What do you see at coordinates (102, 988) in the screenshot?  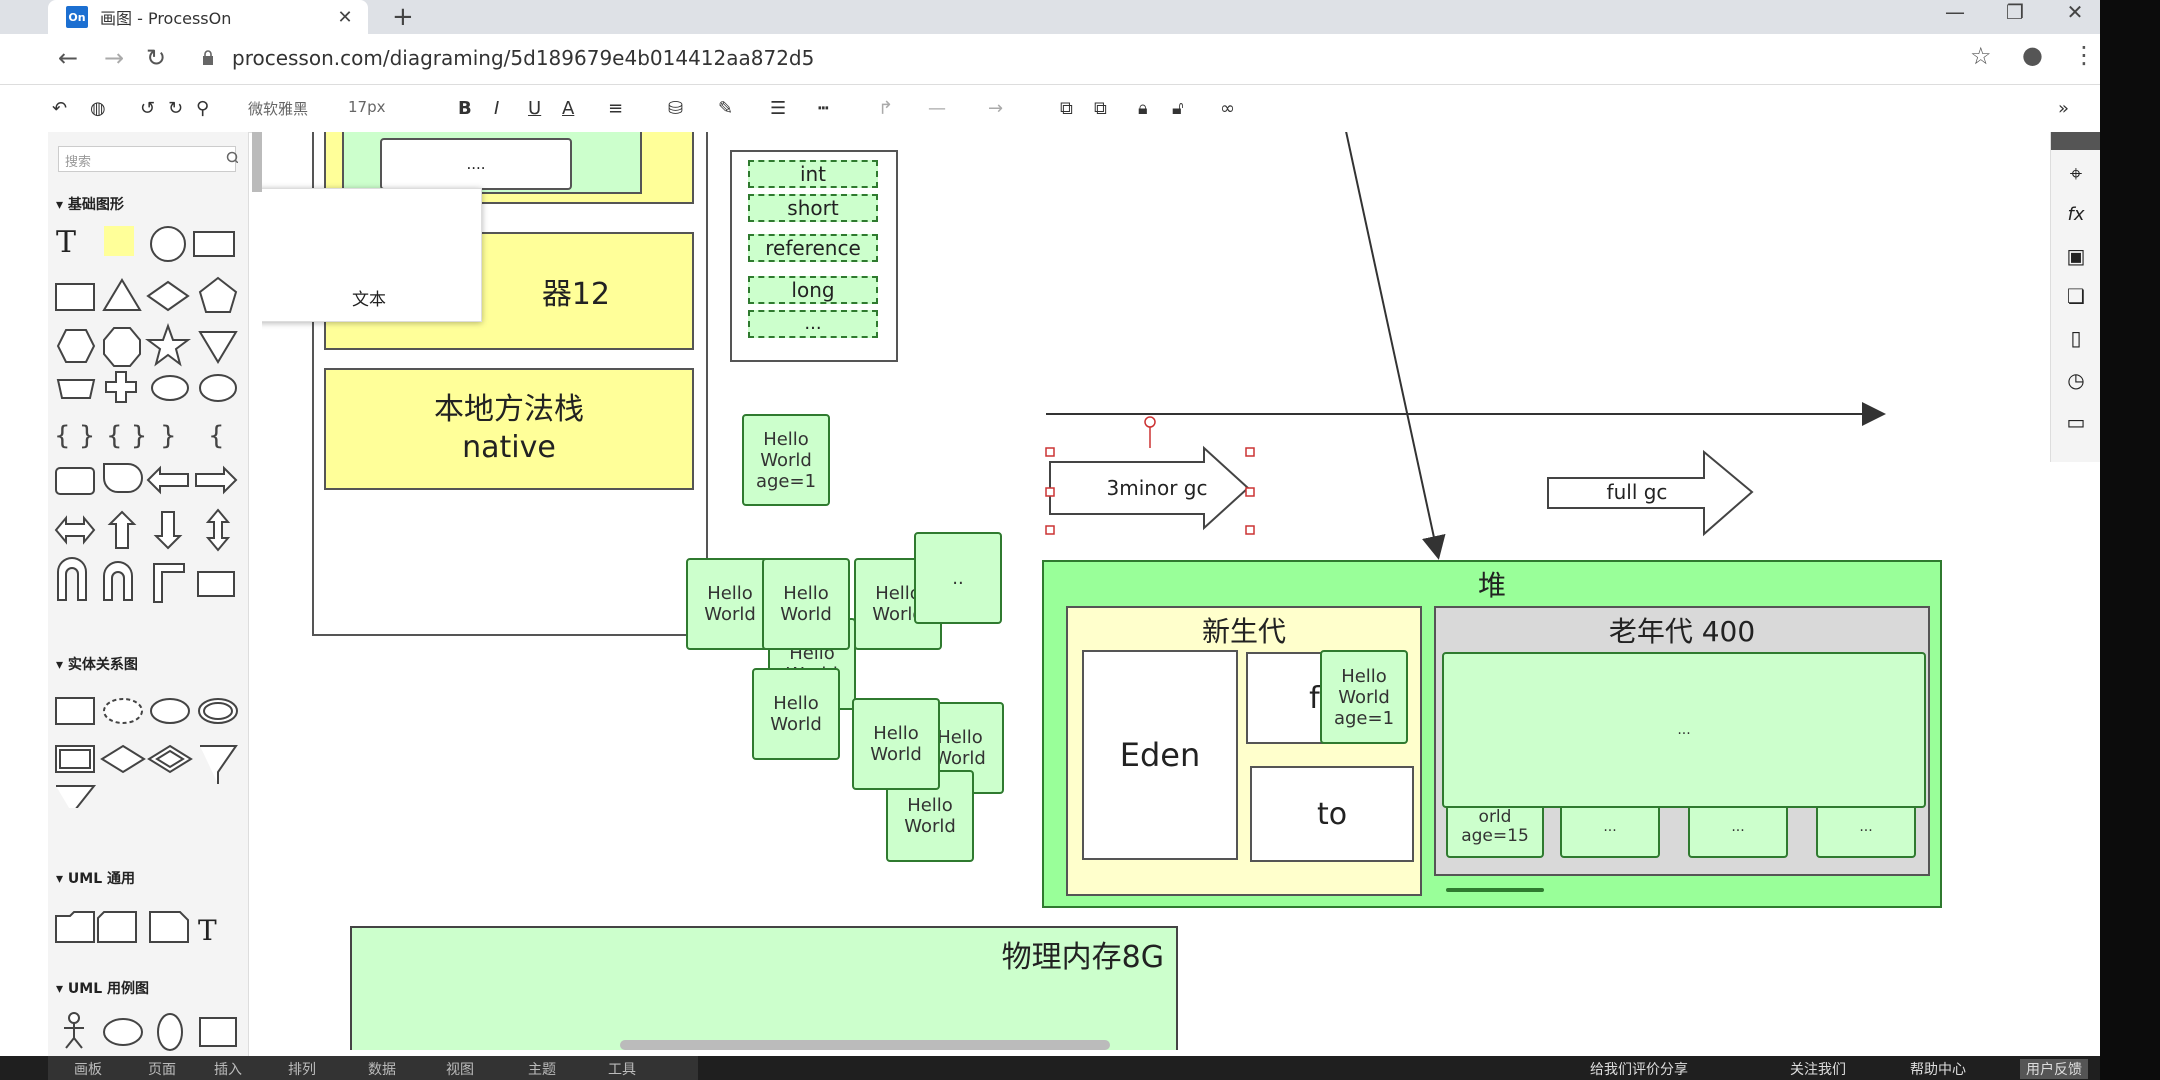 I see `section-uml-usecase: ▾ UML 用例图` at bounding box center [102, 988].